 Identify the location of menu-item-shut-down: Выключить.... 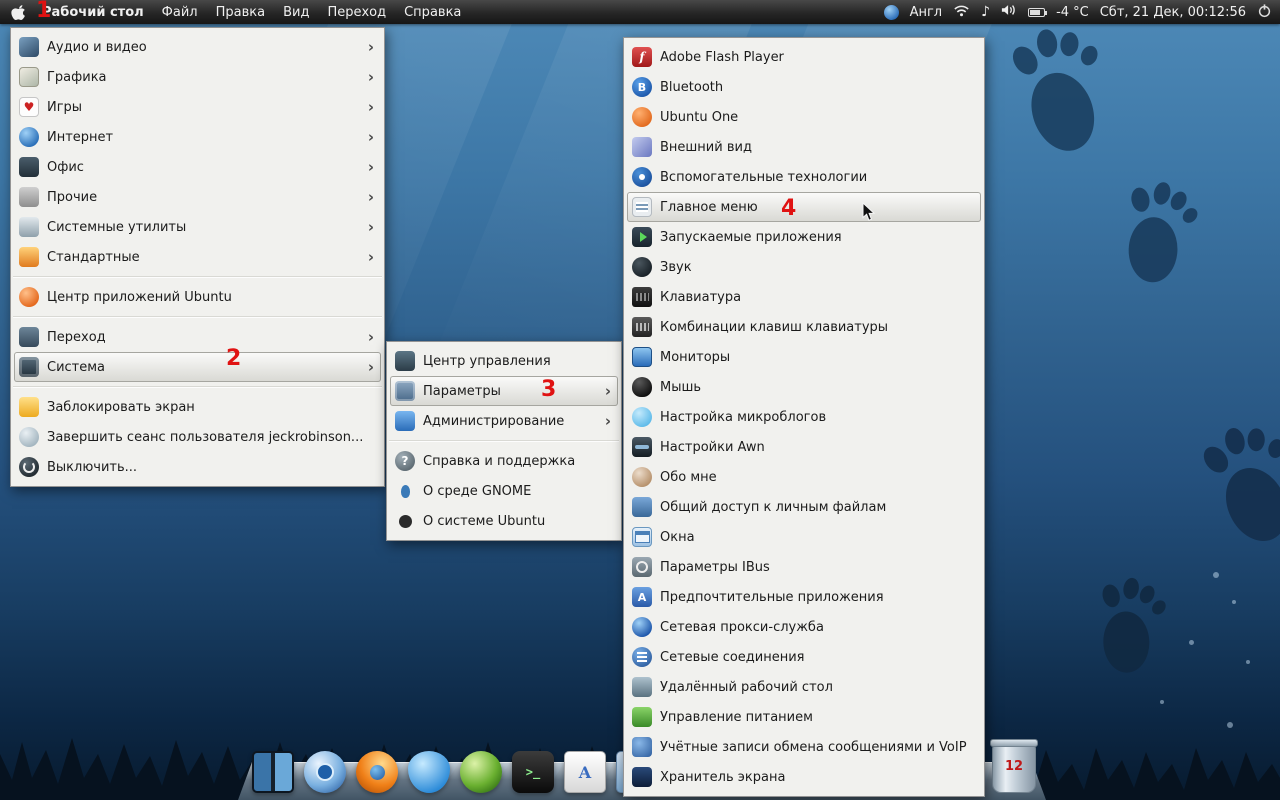
(197, 467).